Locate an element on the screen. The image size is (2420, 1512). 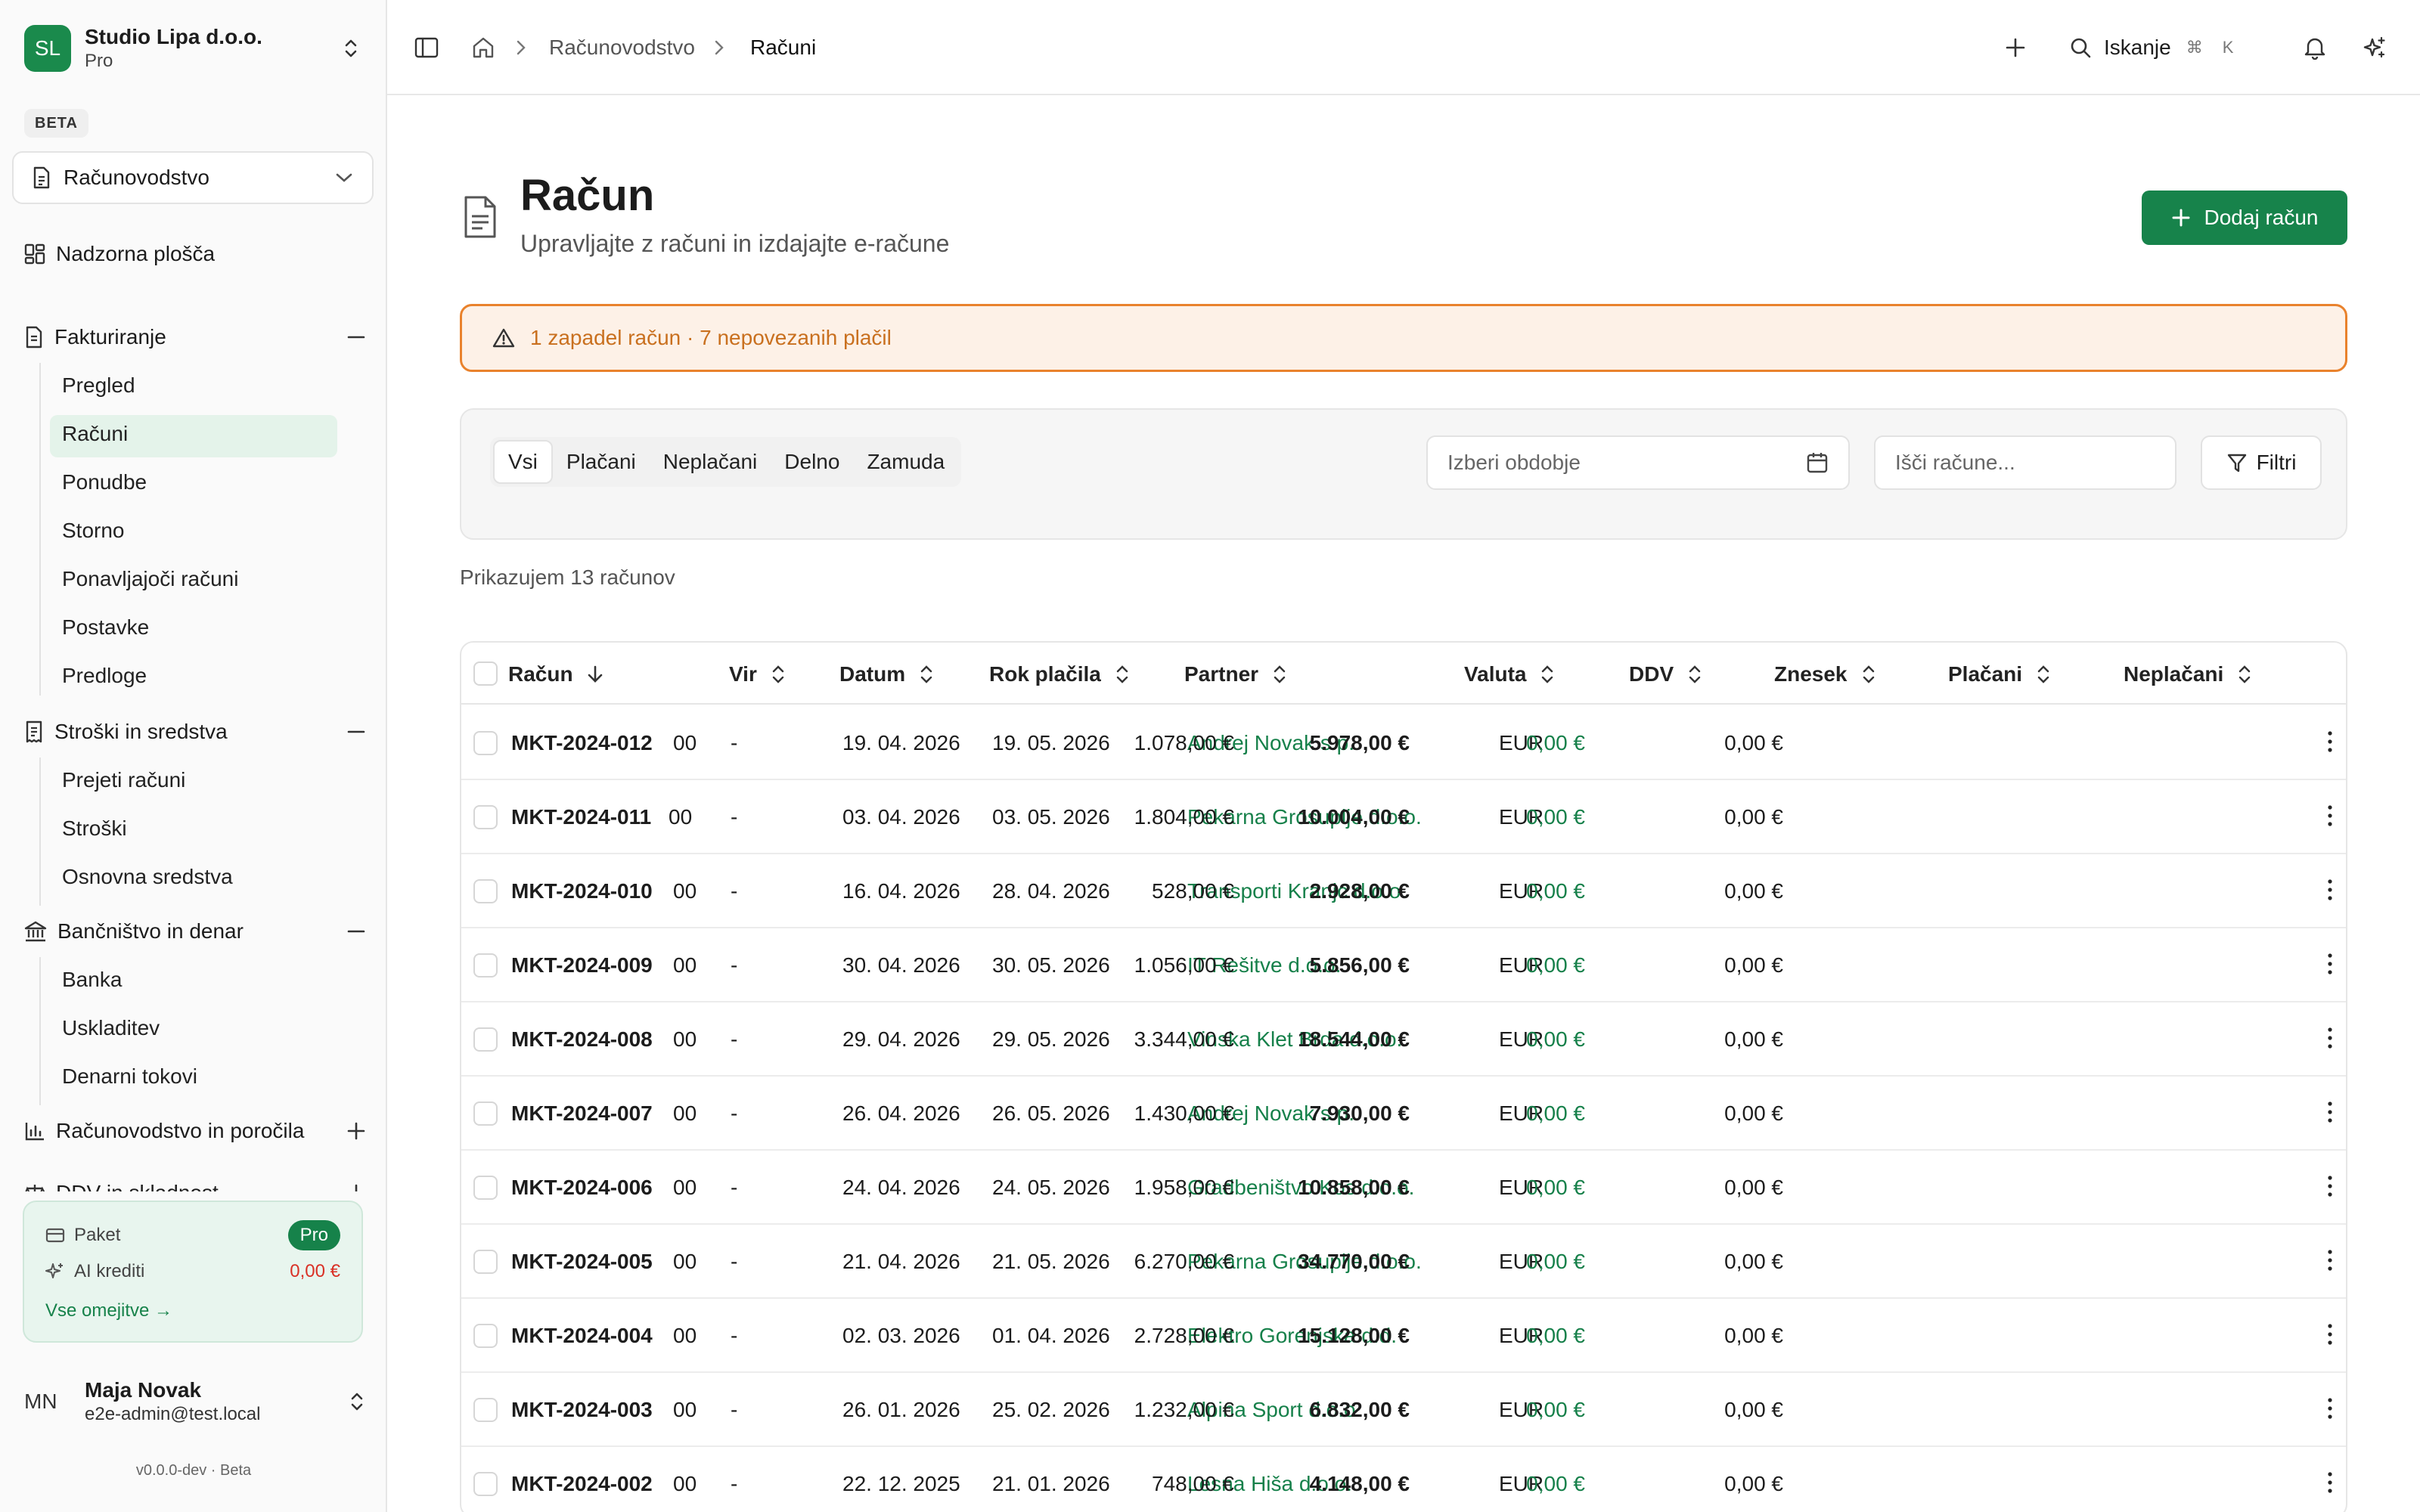
home-icon is located at coordinates (483, 48).